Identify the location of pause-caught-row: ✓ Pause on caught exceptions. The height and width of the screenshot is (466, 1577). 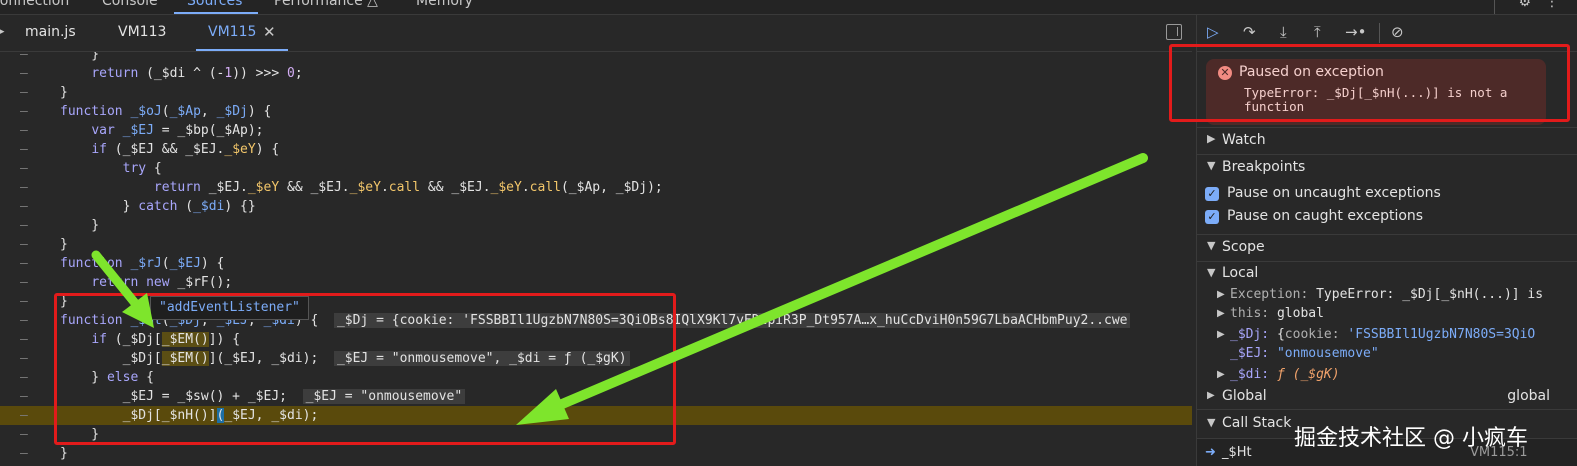
(1390, 218).